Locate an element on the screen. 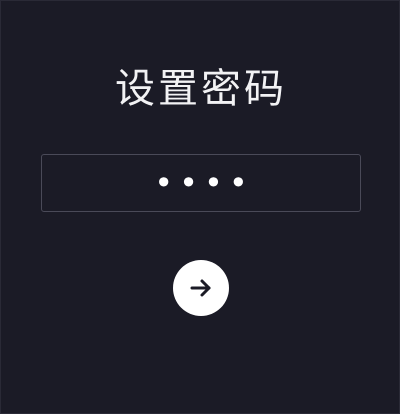  password-field: •••• is located at coordinates (201, 183).